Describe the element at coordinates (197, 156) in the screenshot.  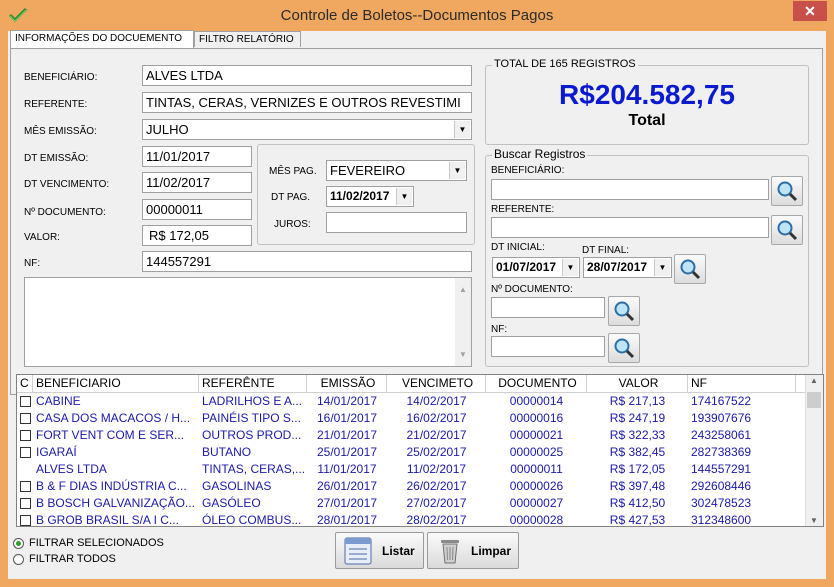
I see `dt-emissao-field: 11/01/2017` at that location.